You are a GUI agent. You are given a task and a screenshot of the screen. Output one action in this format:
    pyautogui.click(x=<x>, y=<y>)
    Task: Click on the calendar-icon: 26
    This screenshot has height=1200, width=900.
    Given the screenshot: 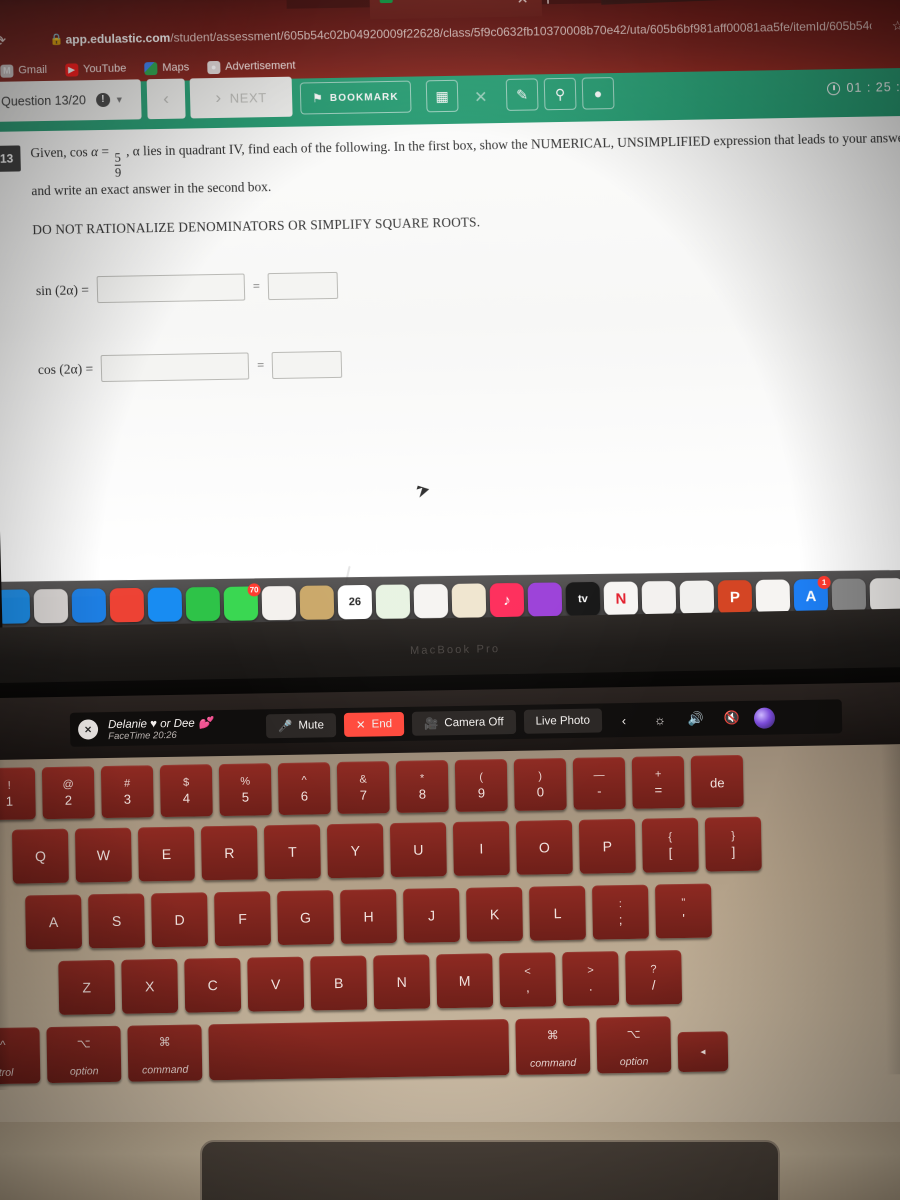 What is the action you would take?
    pyautogui.click(x=355, y=602)
    